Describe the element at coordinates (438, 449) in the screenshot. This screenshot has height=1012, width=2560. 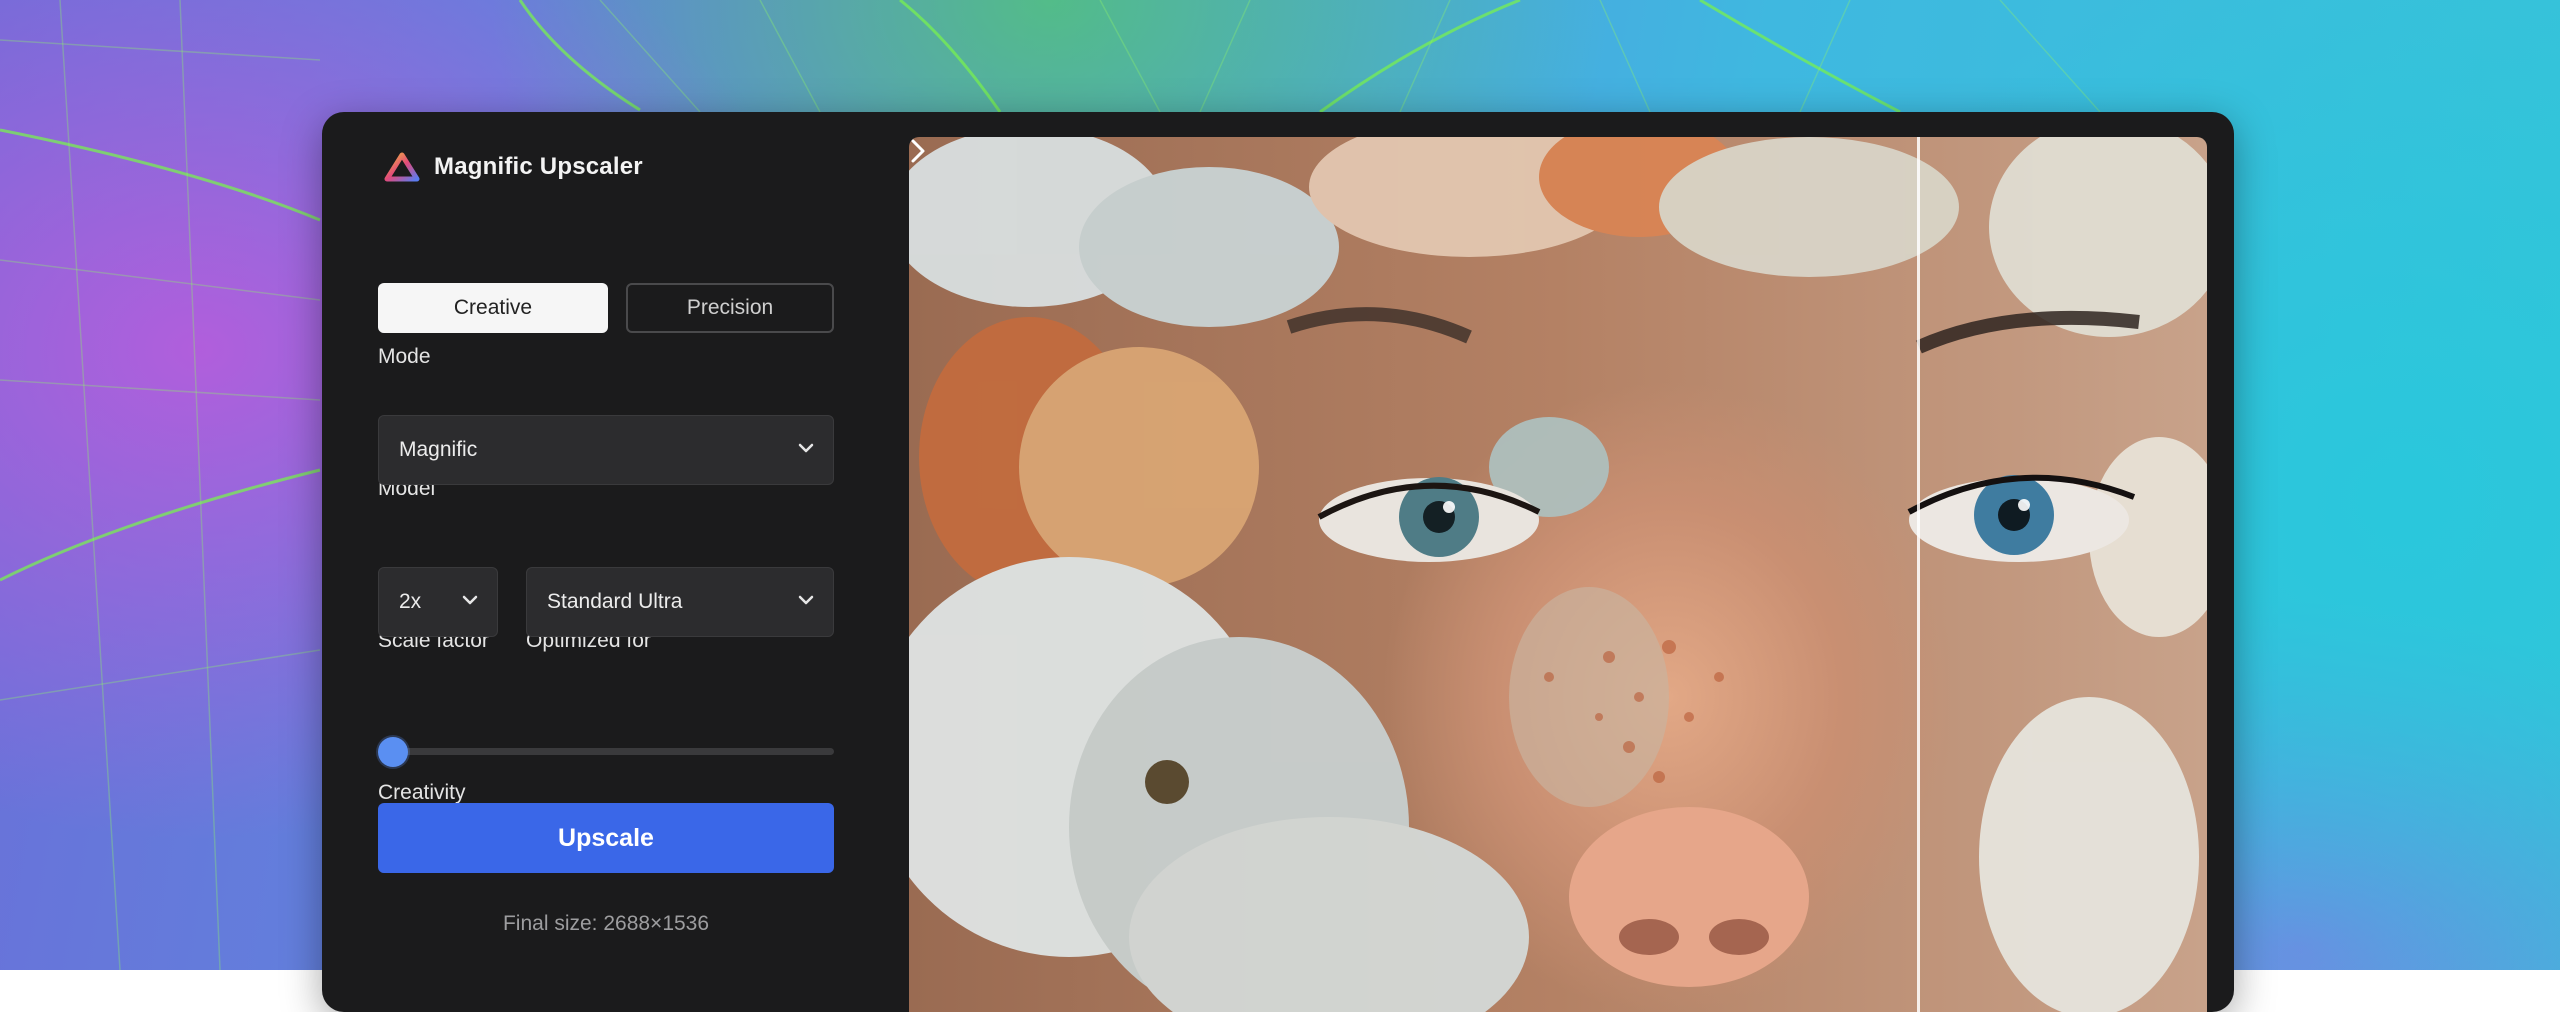
I see `model-value: Magnific` at that location.